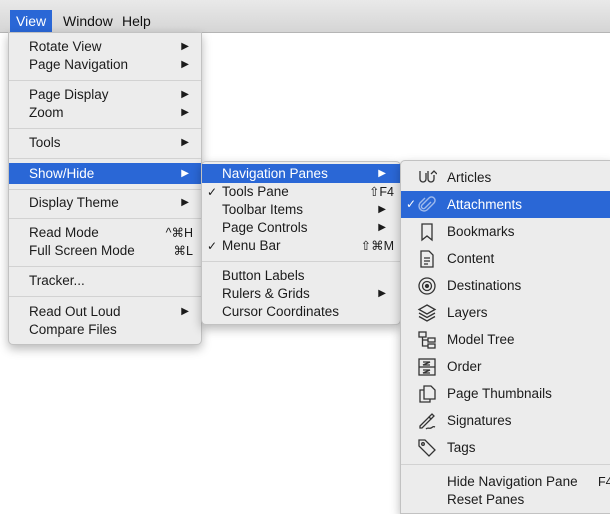 This screenshot has width=610, height=514. Describe the element at coordinates (604, 482) in the screenshot. I see `menu-shortcut: F4` at that location.